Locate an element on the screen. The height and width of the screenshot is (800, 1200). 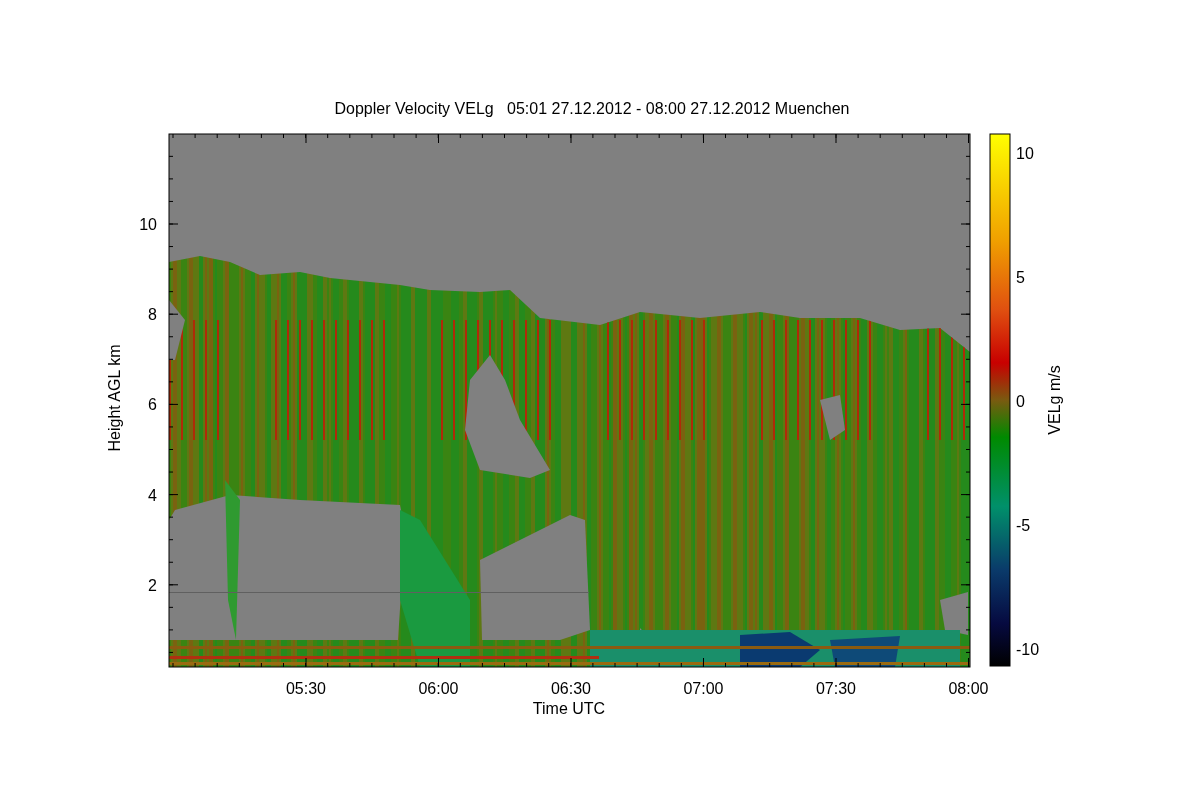
chart-title: Doppler Velocity VELg 05:01 27.12.2012 - 08:00 27.12.2012 Muenchen is located at coordinates (592, 108).